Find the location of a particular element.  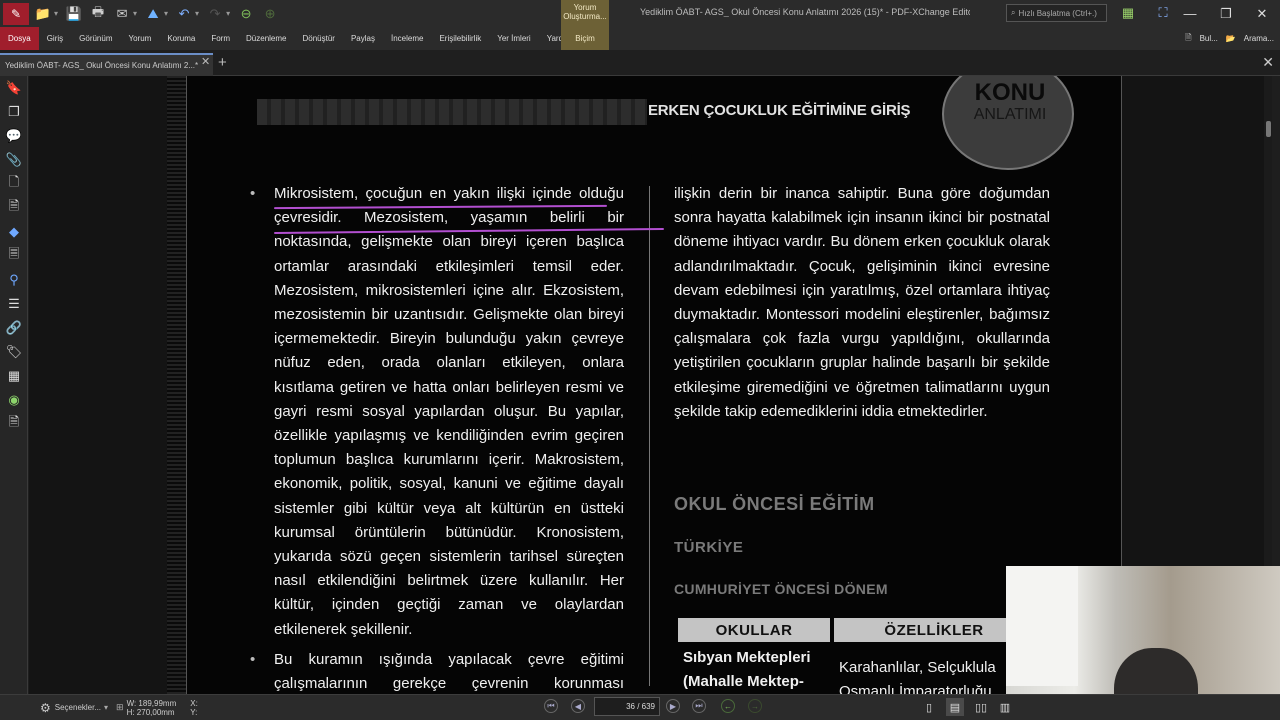

scrollbar-thumb is located at coordinates (1268, 129).